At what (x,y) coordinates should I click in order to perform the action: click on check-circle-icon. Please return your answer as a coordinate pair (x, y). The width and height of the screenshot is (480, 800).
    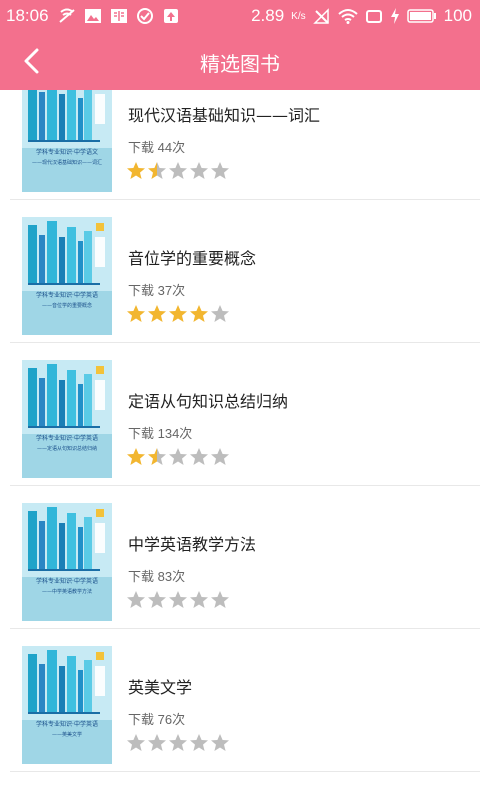
    Looking at the image, I should click on (145, 16).